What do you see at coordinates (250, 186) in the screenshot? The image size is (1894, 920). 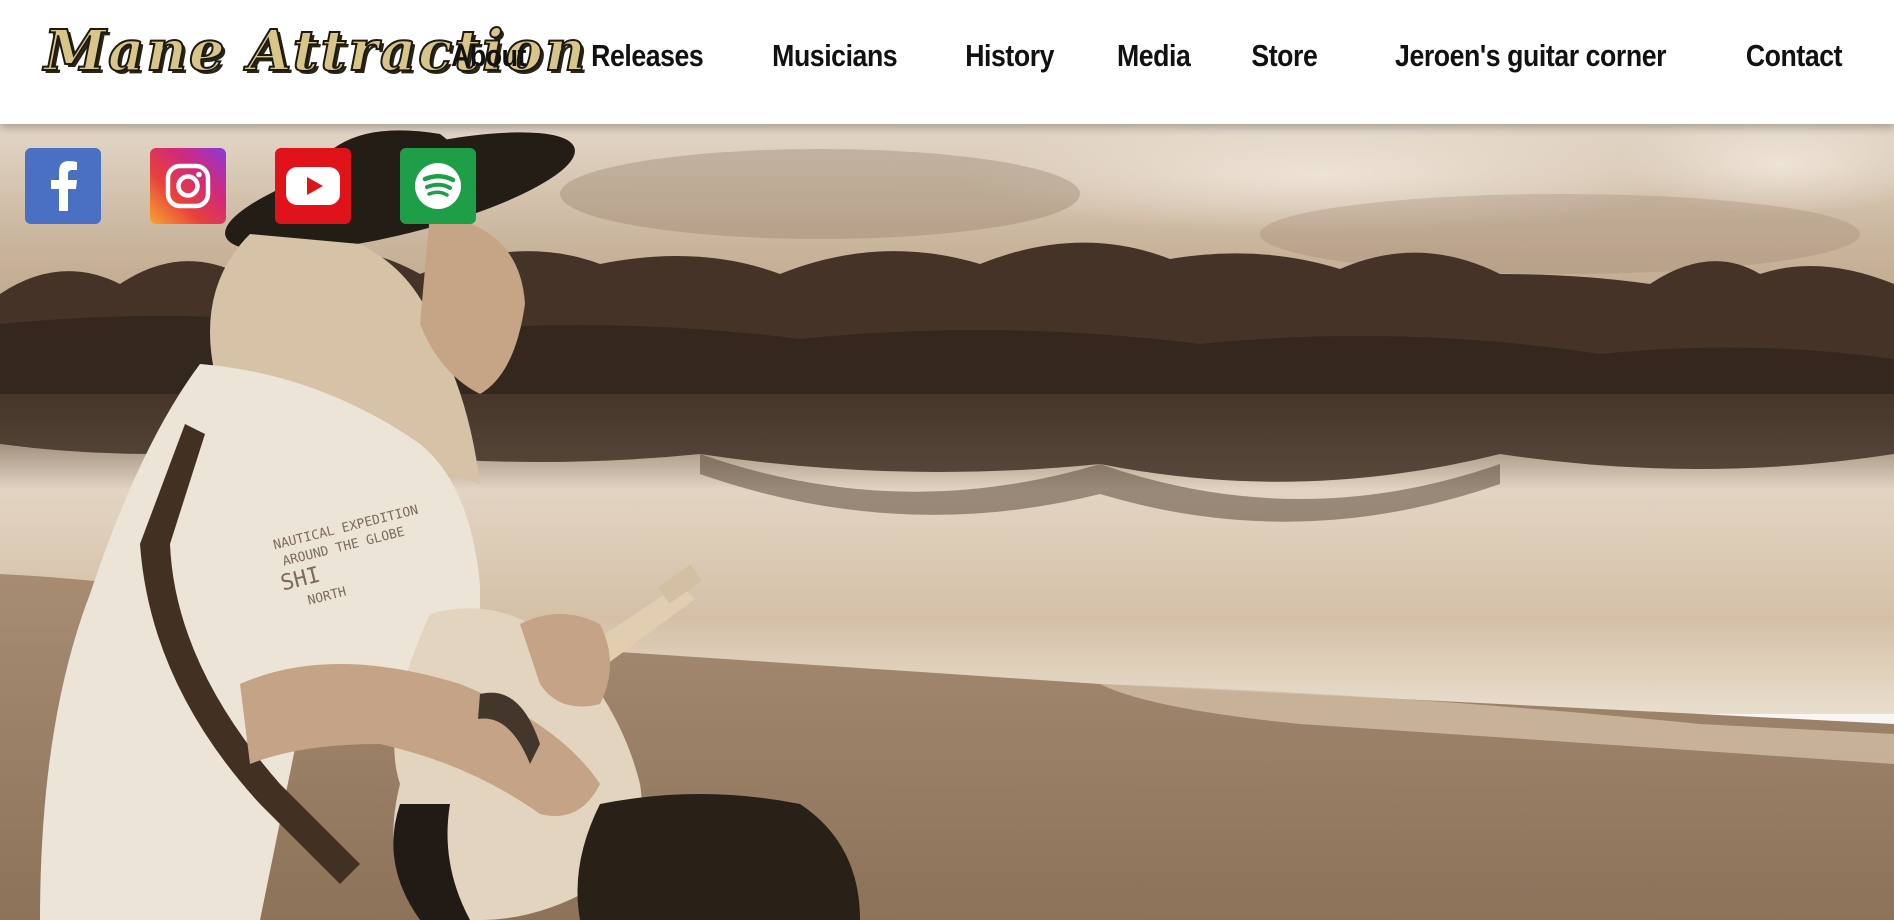 I see `social-links` at bounding box center [250, 186].